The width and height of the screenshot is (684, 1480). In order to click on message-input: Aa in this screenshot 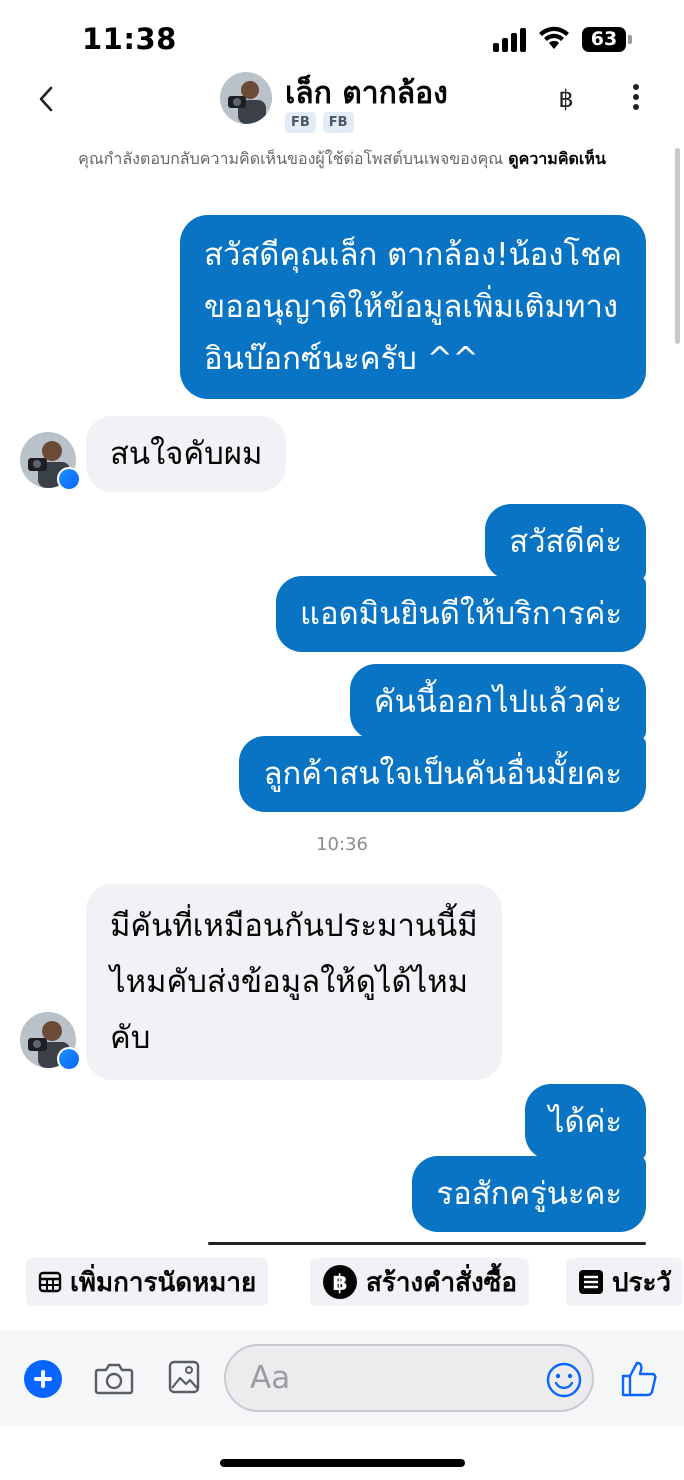, I will do `click(409, 1378)`.